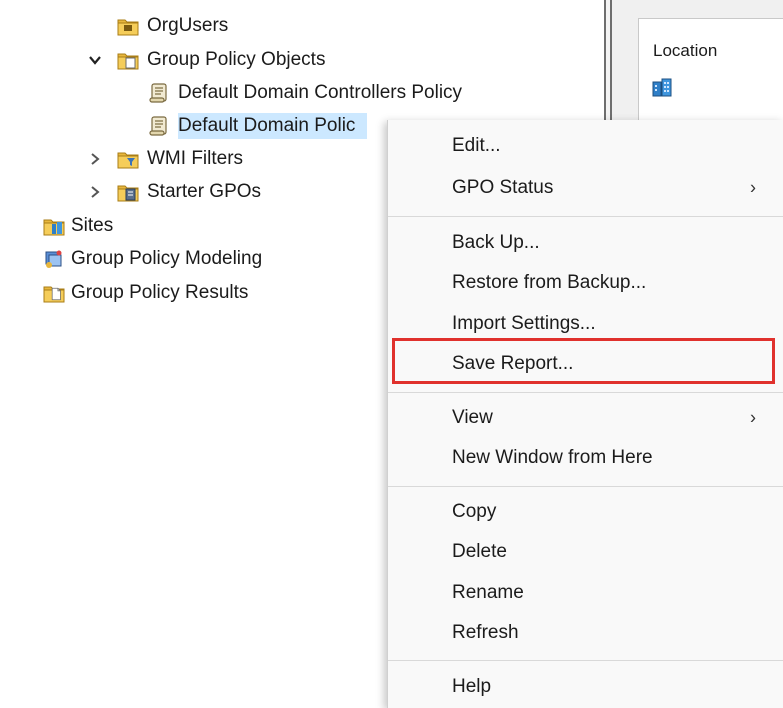 The image size is (783, 708). I want to click on menu-item-gpo-status: GPO Status ›, so click(585, 188).